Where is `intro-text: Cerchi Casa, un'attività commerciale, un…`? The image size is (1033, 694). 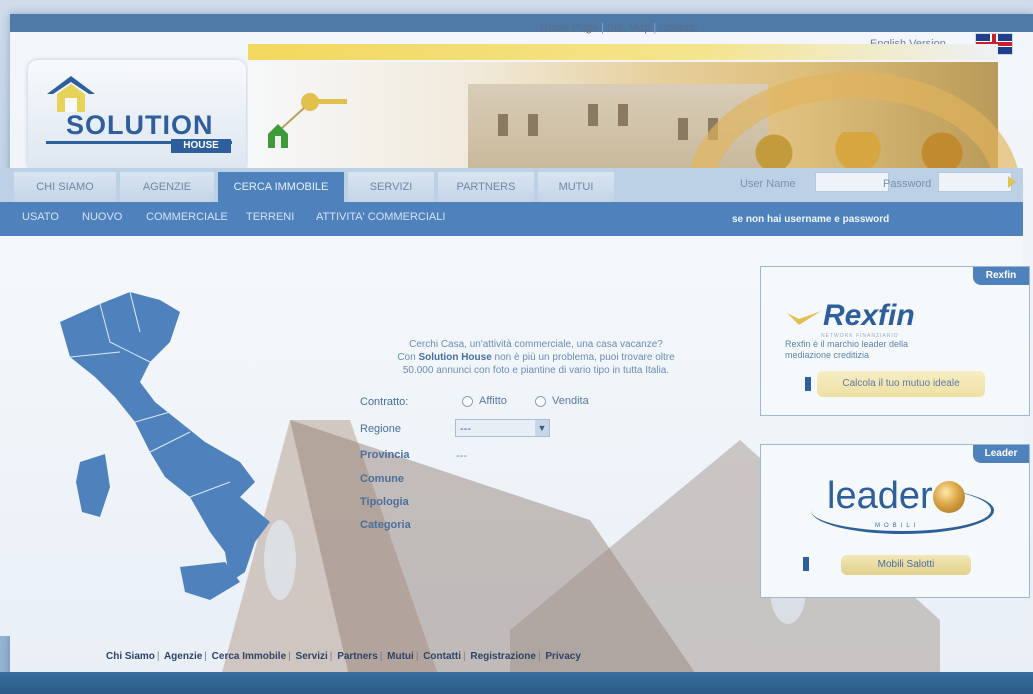 intro-text: Cerchi Casa, un'attività commerciale, un… is located at coordinates (536, 357).